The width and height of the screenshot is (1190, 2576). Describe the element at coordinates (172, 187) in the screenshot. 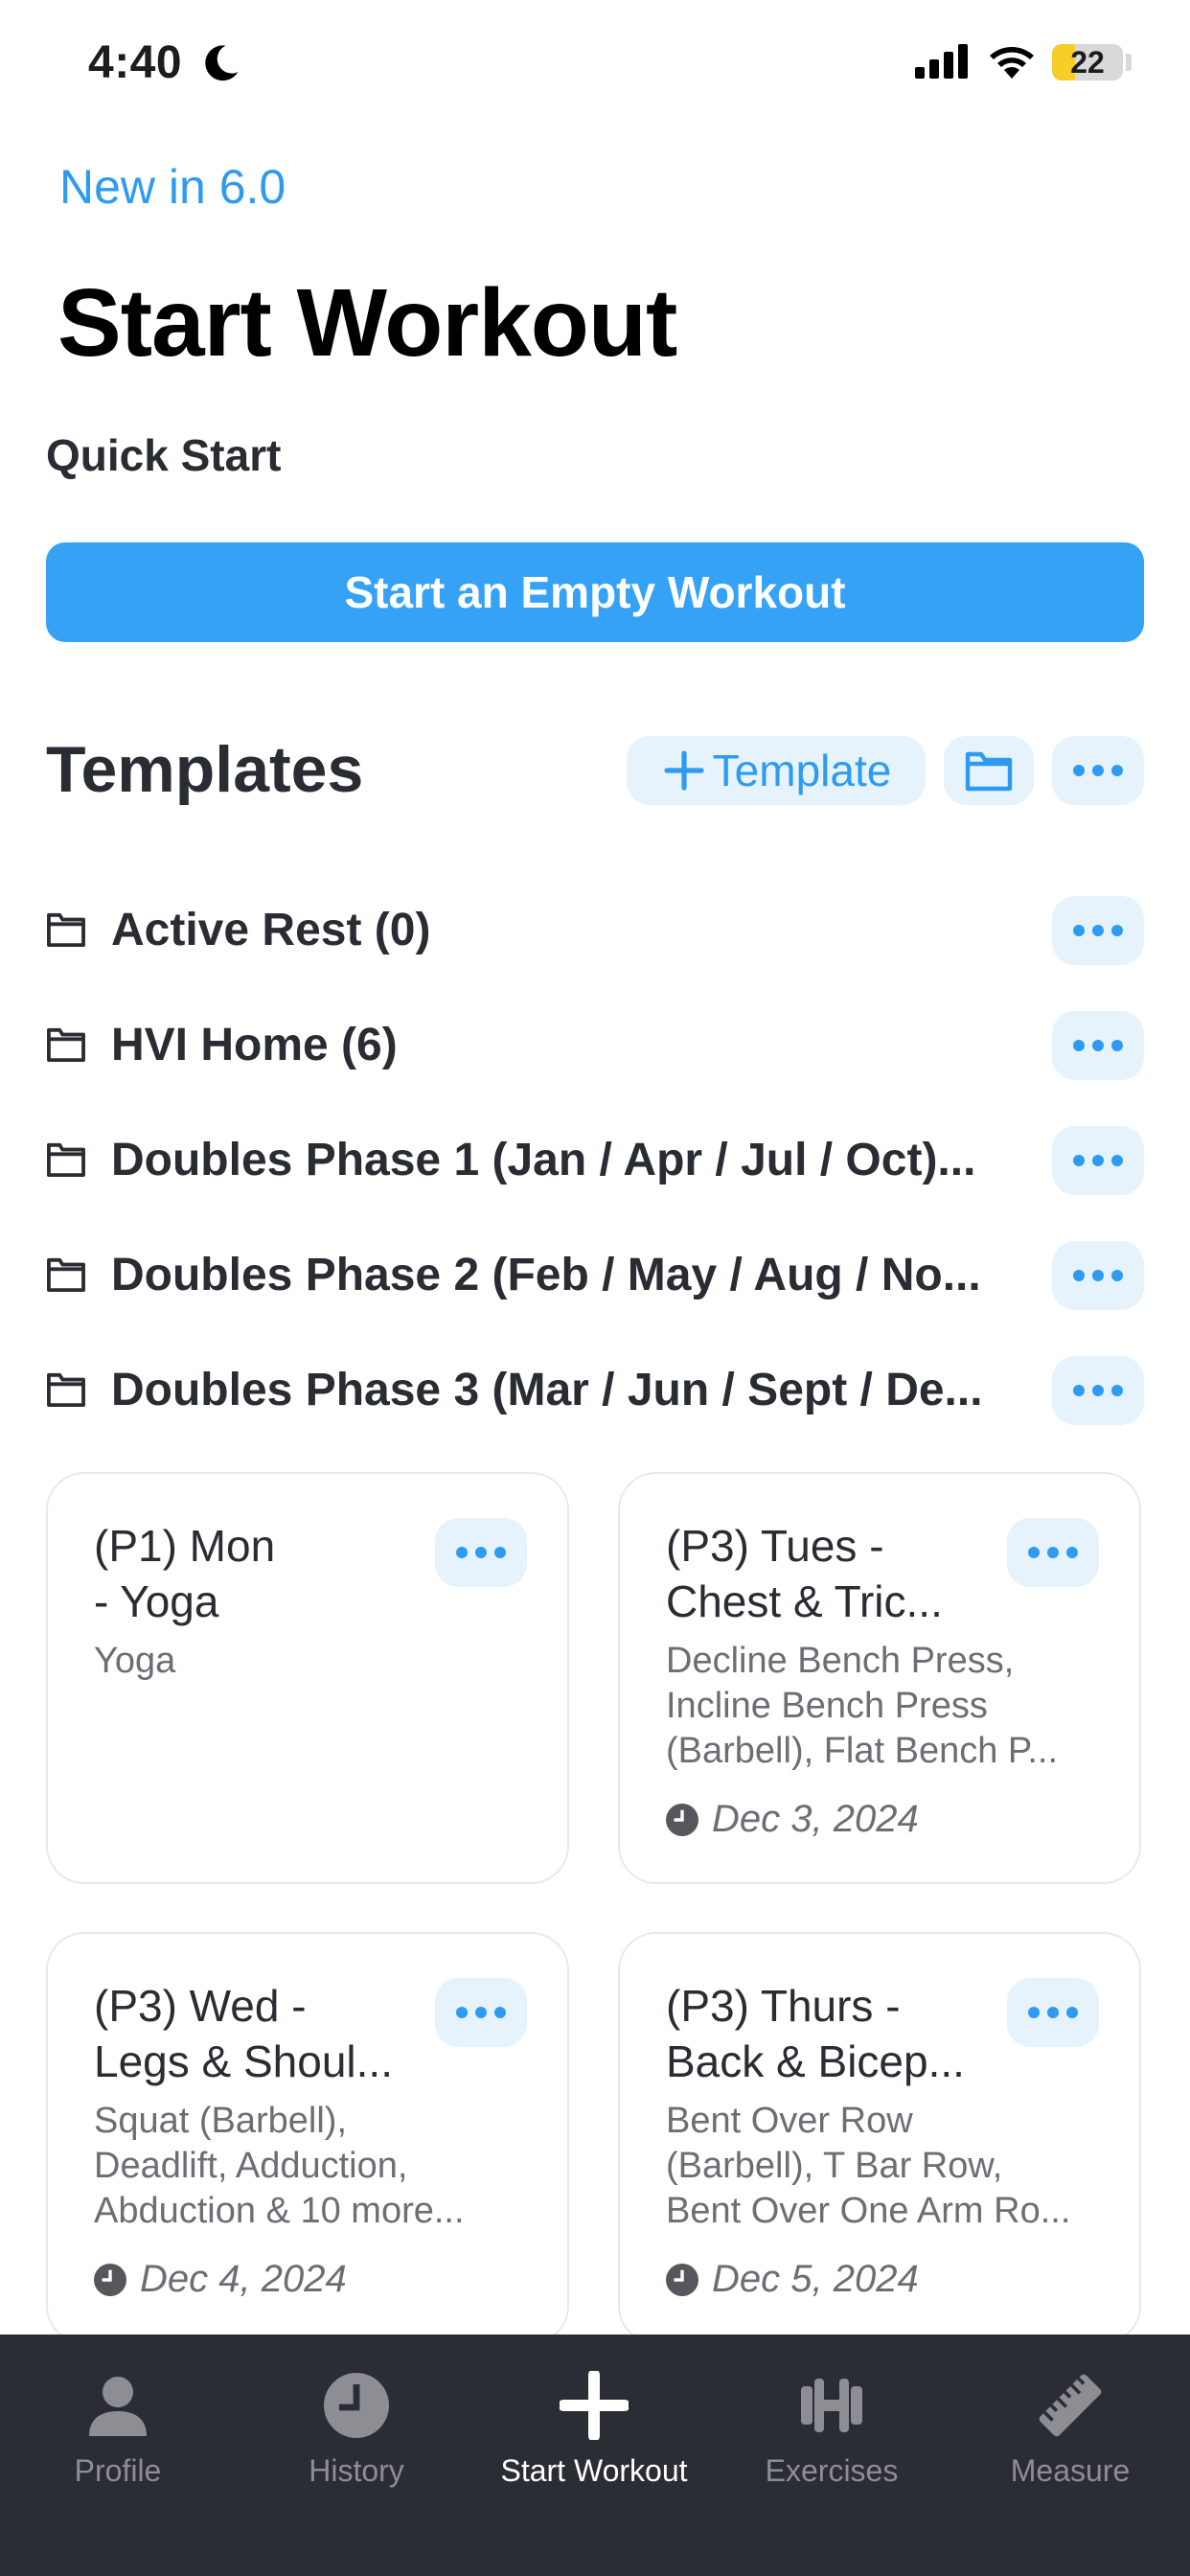

I see `whats-new-link: New in 6.0` at that location.